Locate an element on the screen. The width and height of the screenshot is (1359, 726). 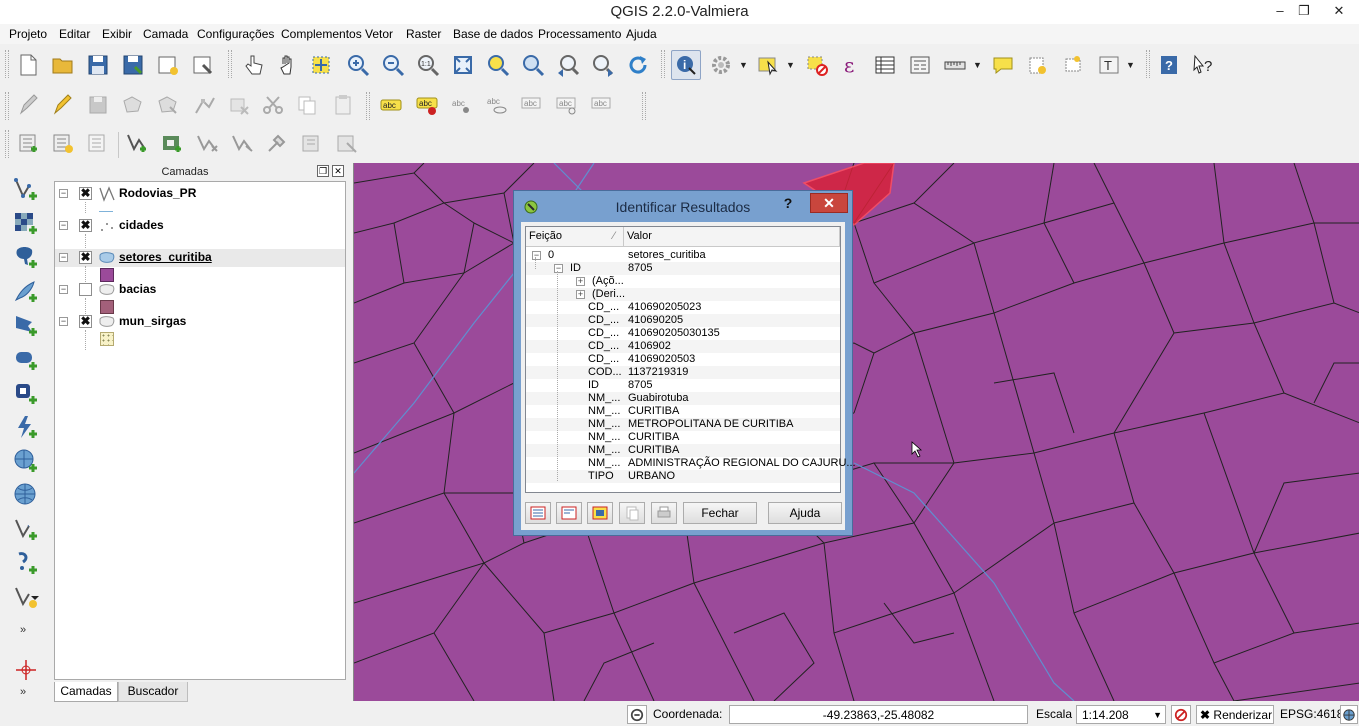
menu-configuracoes: Configurações is located at coordinates (235, 34).